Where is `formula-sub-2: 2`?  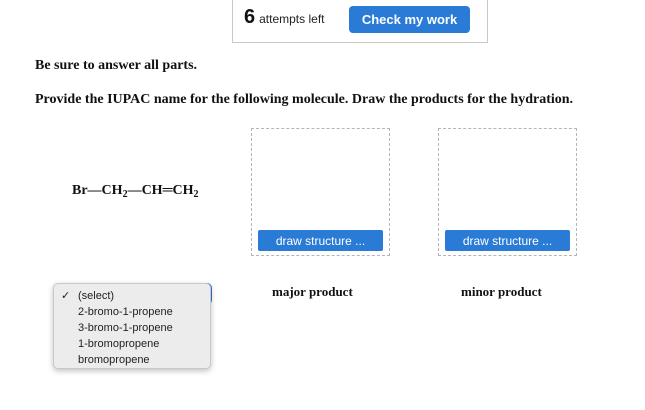
formula-sub-2: 2 is located at coordinates (196, 194).